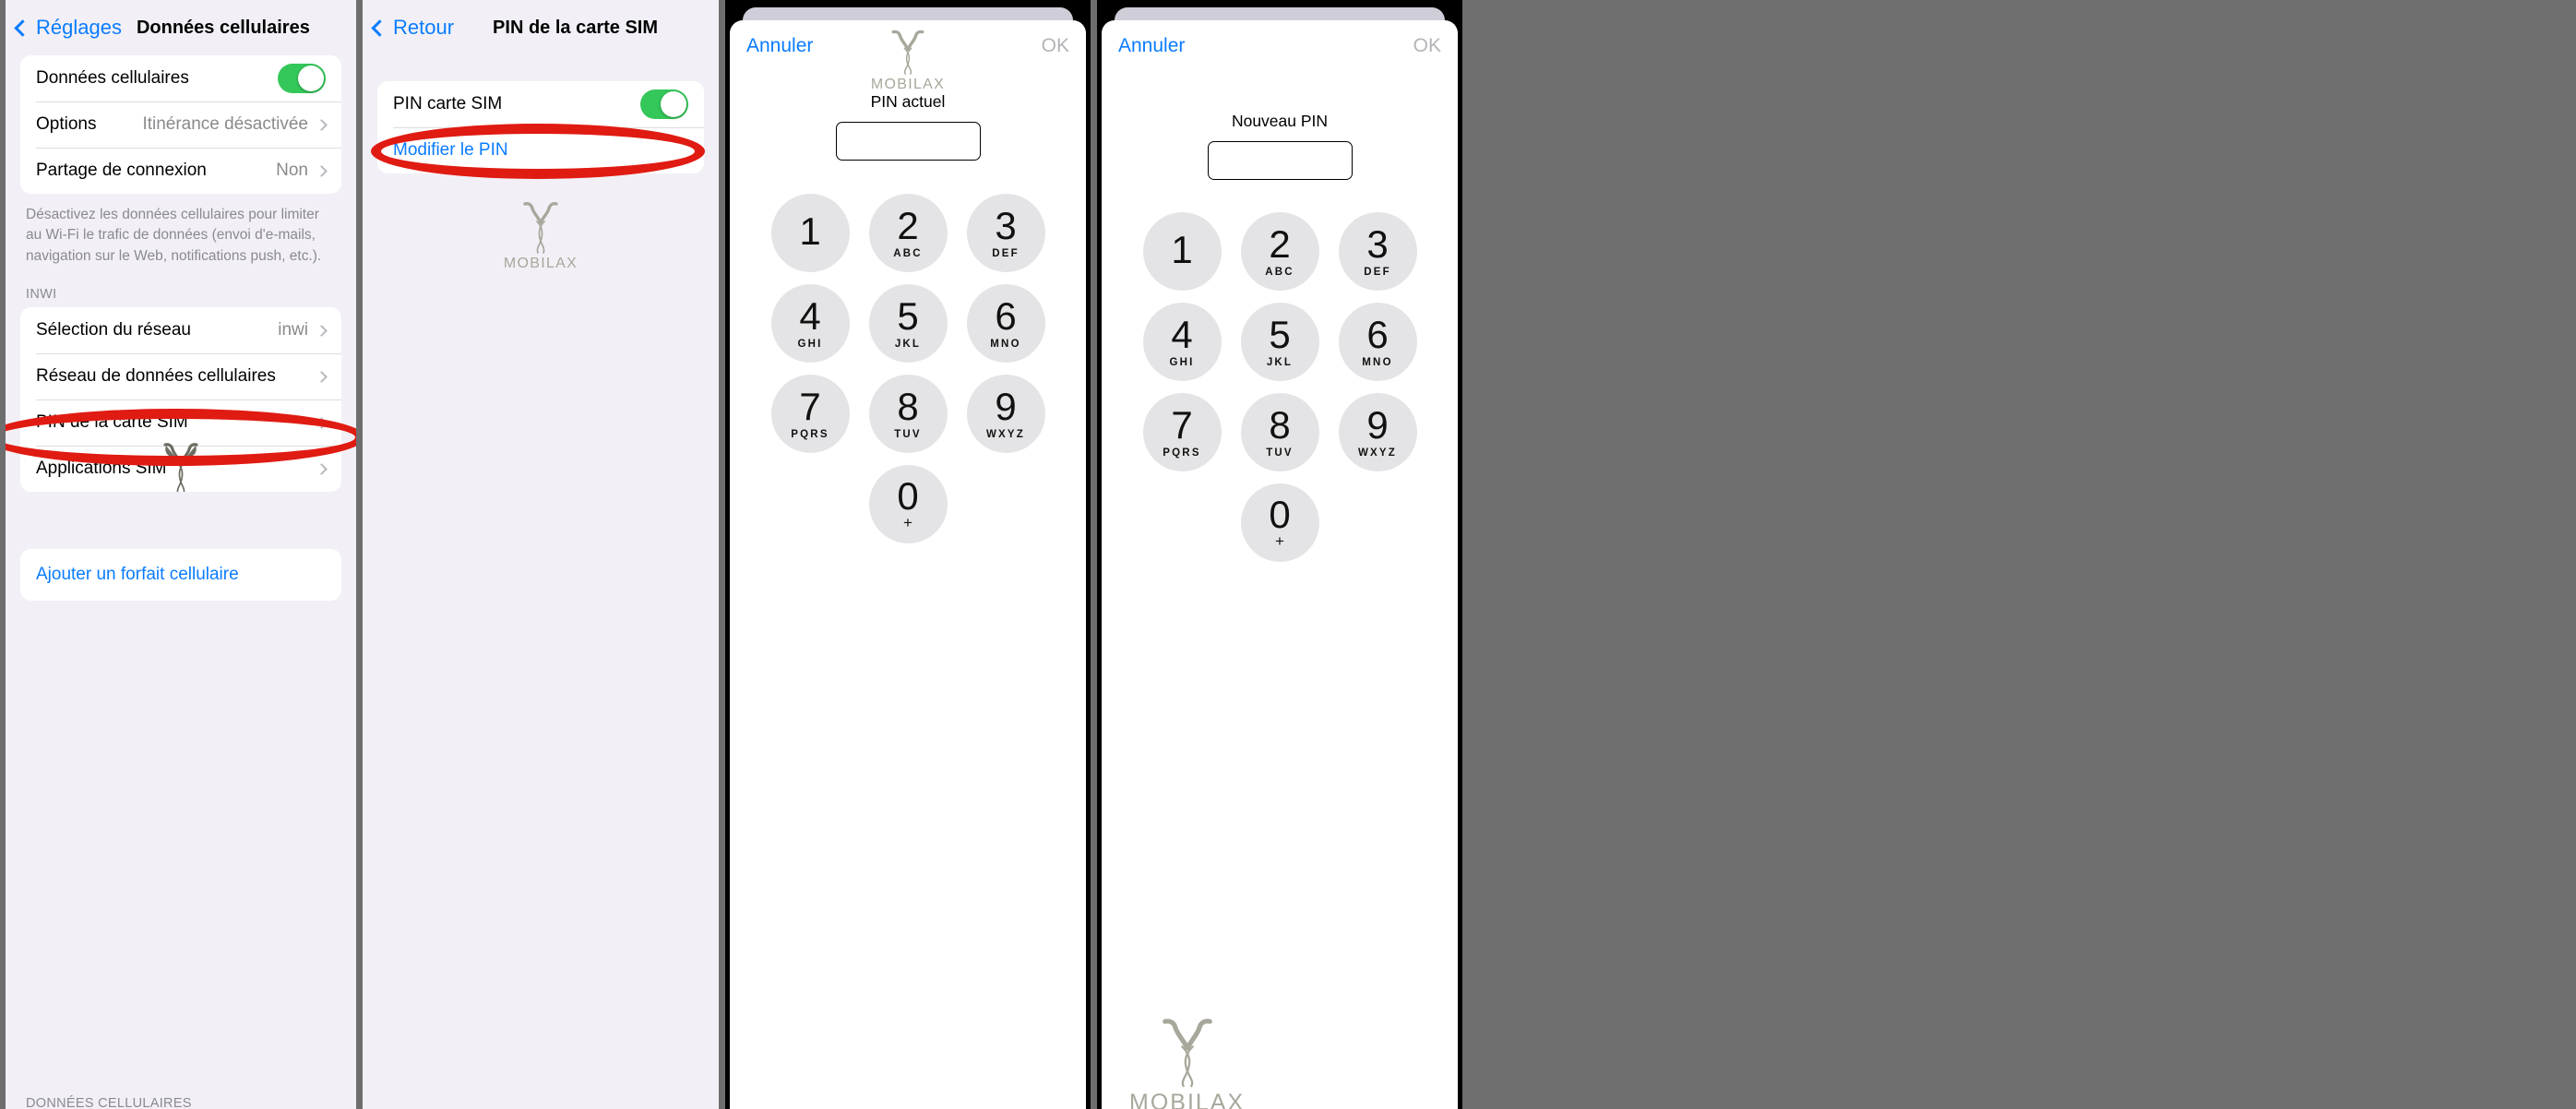 This screenshot has width=2576, height=1109. Describe the element at coordinates (1279, 540) in the screenshot. I see `key-plus: +` at that location.